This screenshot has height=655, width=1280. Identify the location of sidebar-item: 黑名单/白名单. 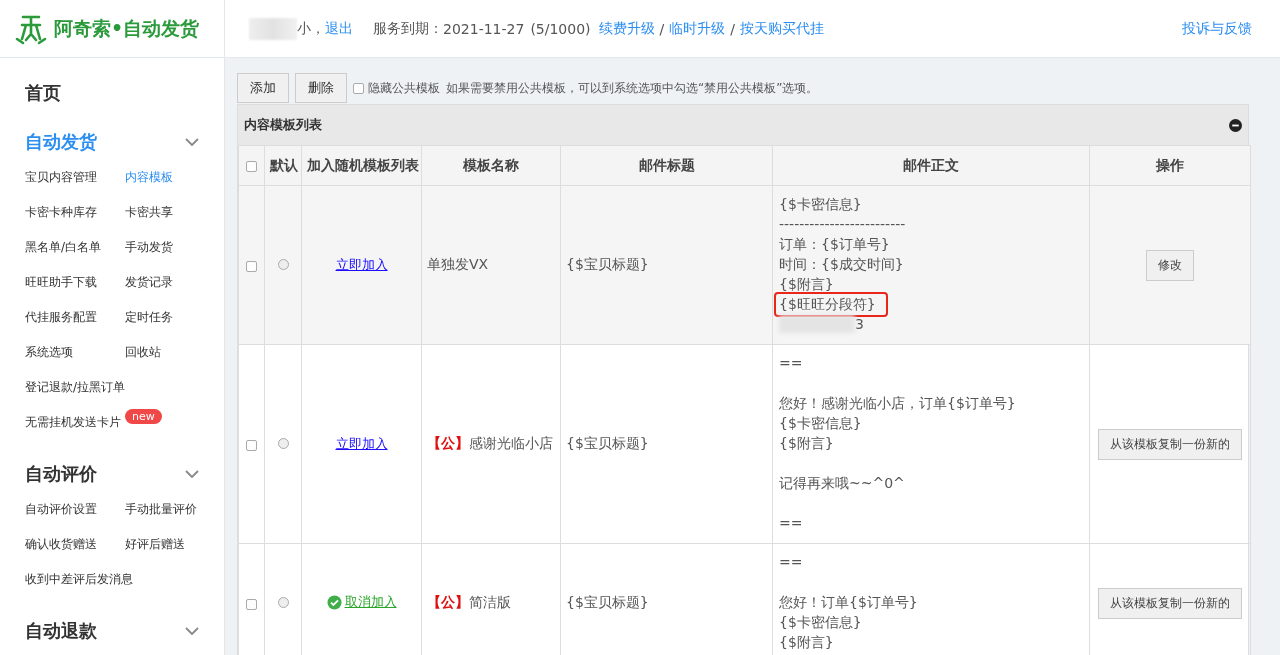
(63, 247).